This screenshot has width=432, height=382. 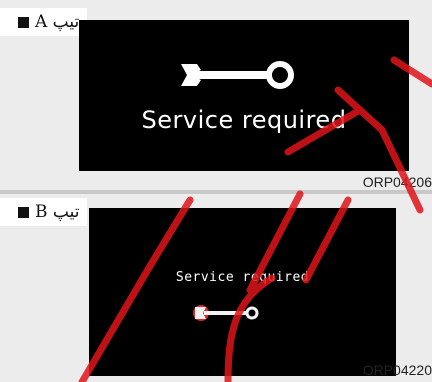 I want to click on type-b-label-text: تیپ B, so click(x=57, y=212).